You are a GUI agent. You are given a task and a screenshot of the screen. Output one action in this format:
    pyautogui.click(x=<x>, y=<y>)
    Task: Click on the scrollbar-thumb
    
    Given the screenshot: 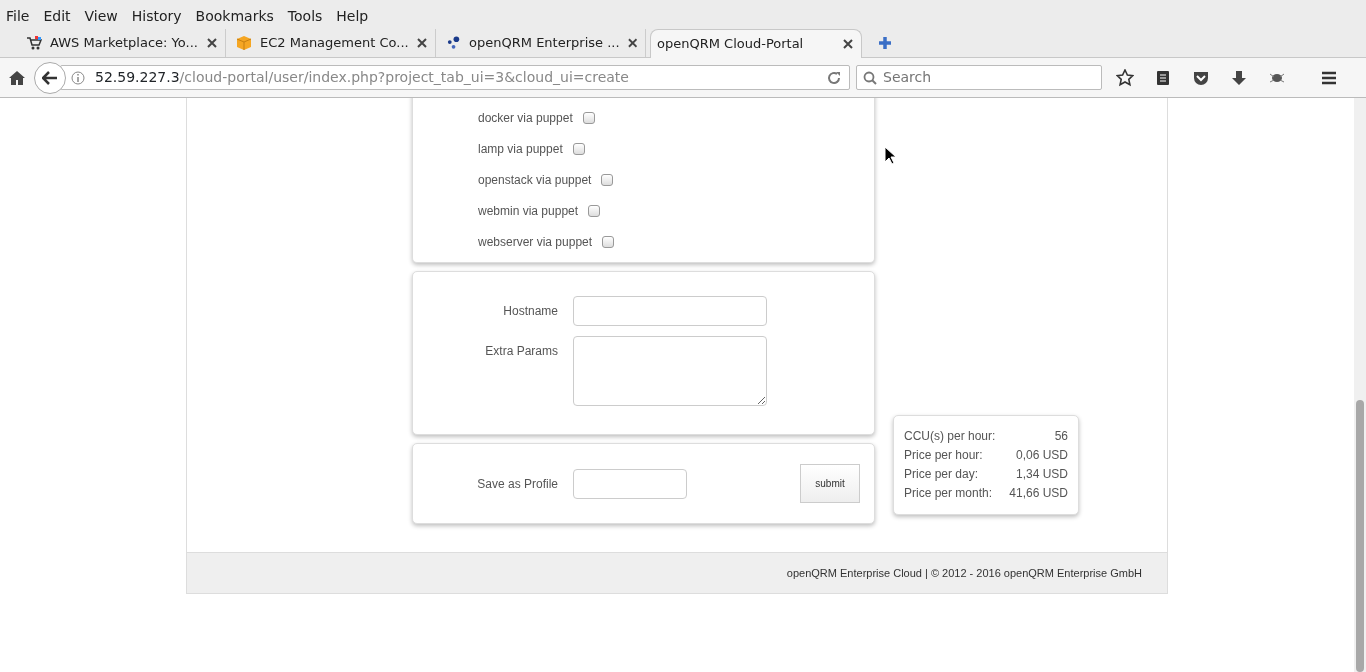 What is the action you would take?
    pyautogui.click(x=1360, y=536)
    